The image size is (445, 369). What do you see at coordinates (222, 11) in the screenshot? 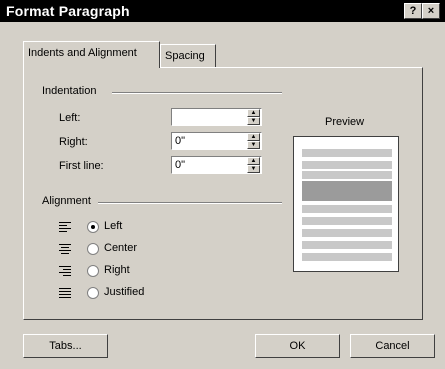
I see `title-bar: Format Paragraph ? ×` at bounding box center [222, 11].